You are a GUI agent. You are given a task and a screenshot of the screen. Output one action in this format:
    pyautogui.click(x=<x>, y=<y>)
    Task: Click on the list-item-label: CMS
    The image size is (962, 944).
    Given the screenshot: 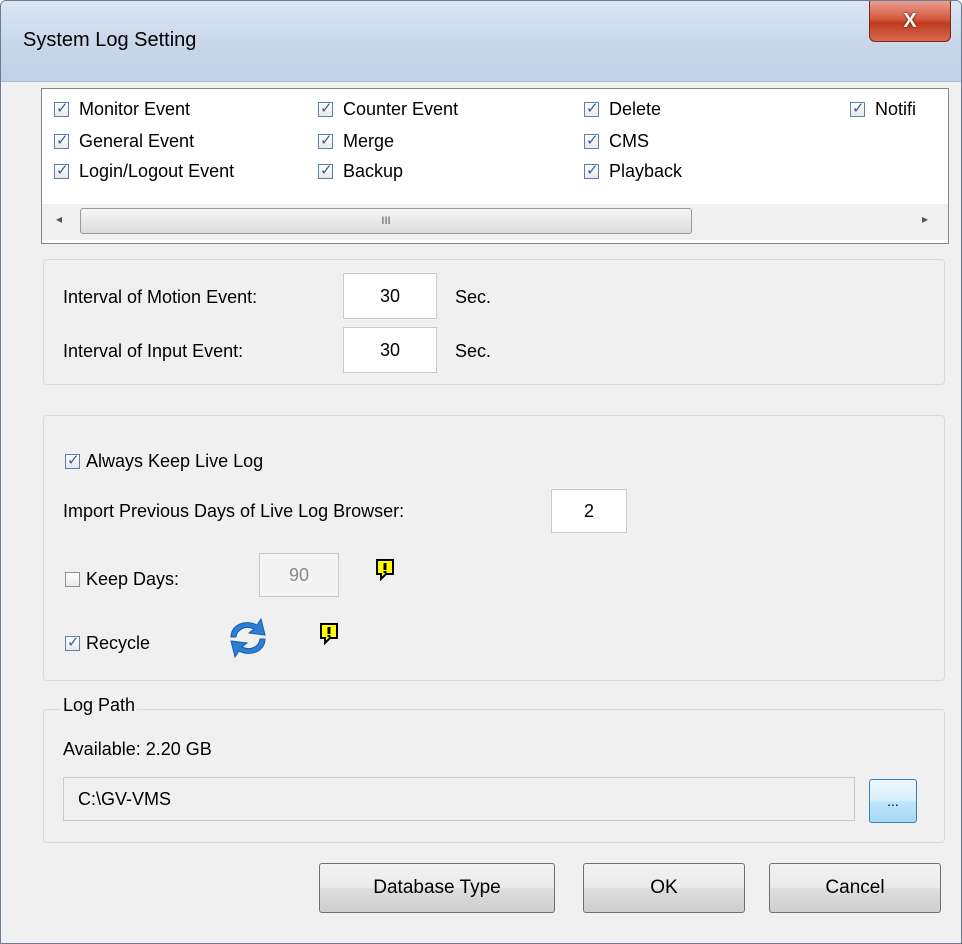 What is the action you would take?
    pyautogui.click(x=629, y=140)
    